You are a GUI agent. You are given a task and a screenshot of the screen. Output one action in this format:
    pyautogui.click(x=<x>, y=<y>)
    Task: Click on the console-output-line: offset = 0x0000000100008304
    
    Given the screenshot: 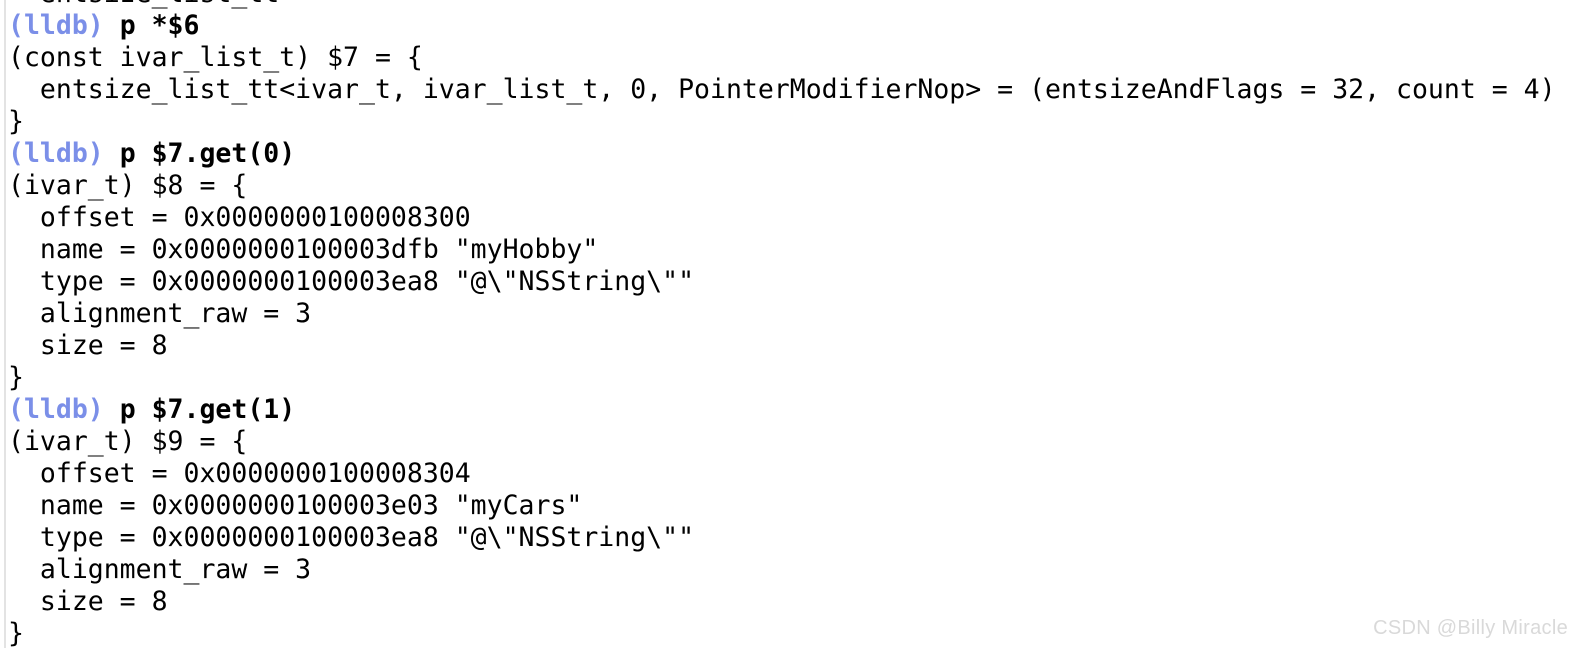 What is the action you would take?
    pyautogui.click(x=239, y=473)
    